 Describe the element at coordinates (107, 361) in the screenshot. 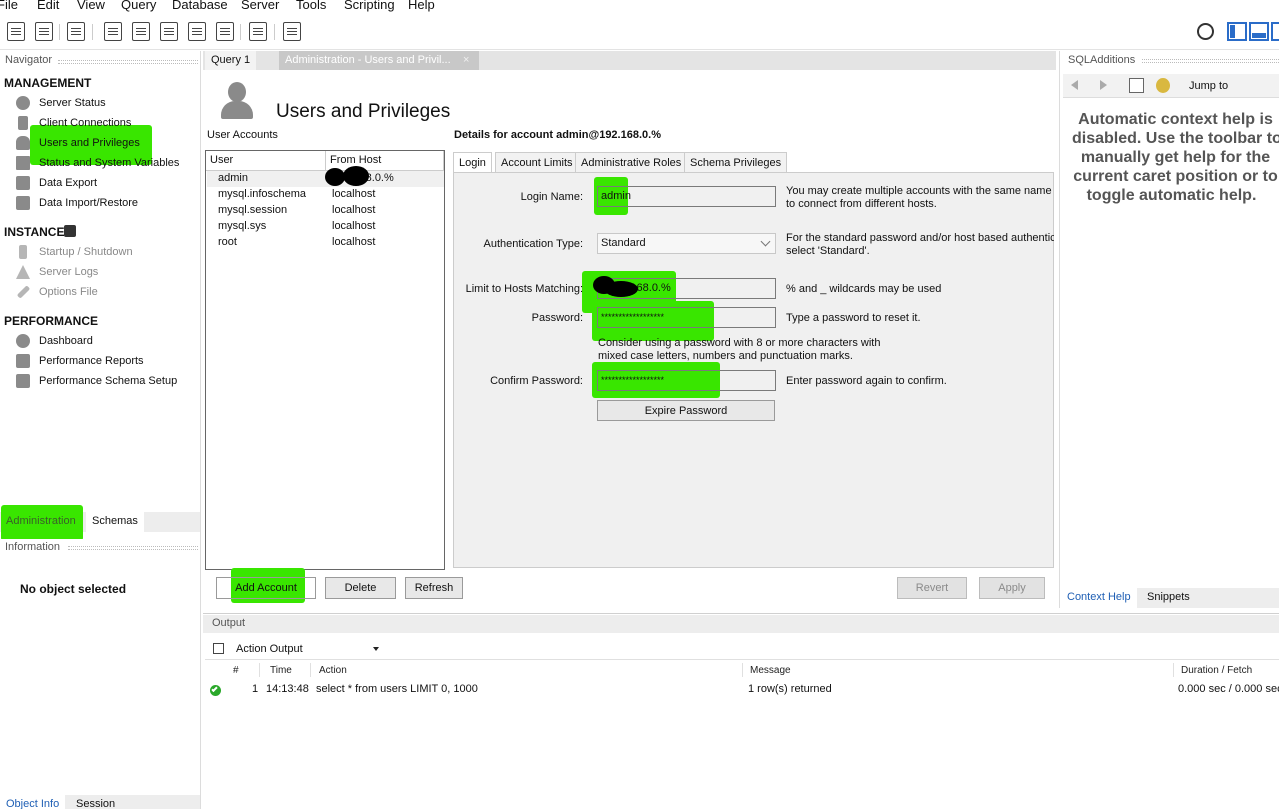

I see `nav-performance-reports: Performance Reports` at that location.